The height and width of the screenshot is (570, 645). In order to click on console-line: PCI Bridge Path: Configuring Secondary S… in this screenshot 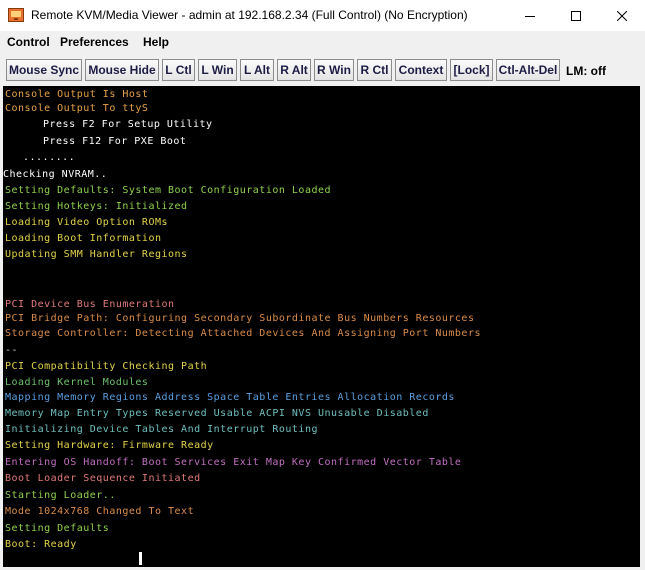, I will do `click(240, 318)`.